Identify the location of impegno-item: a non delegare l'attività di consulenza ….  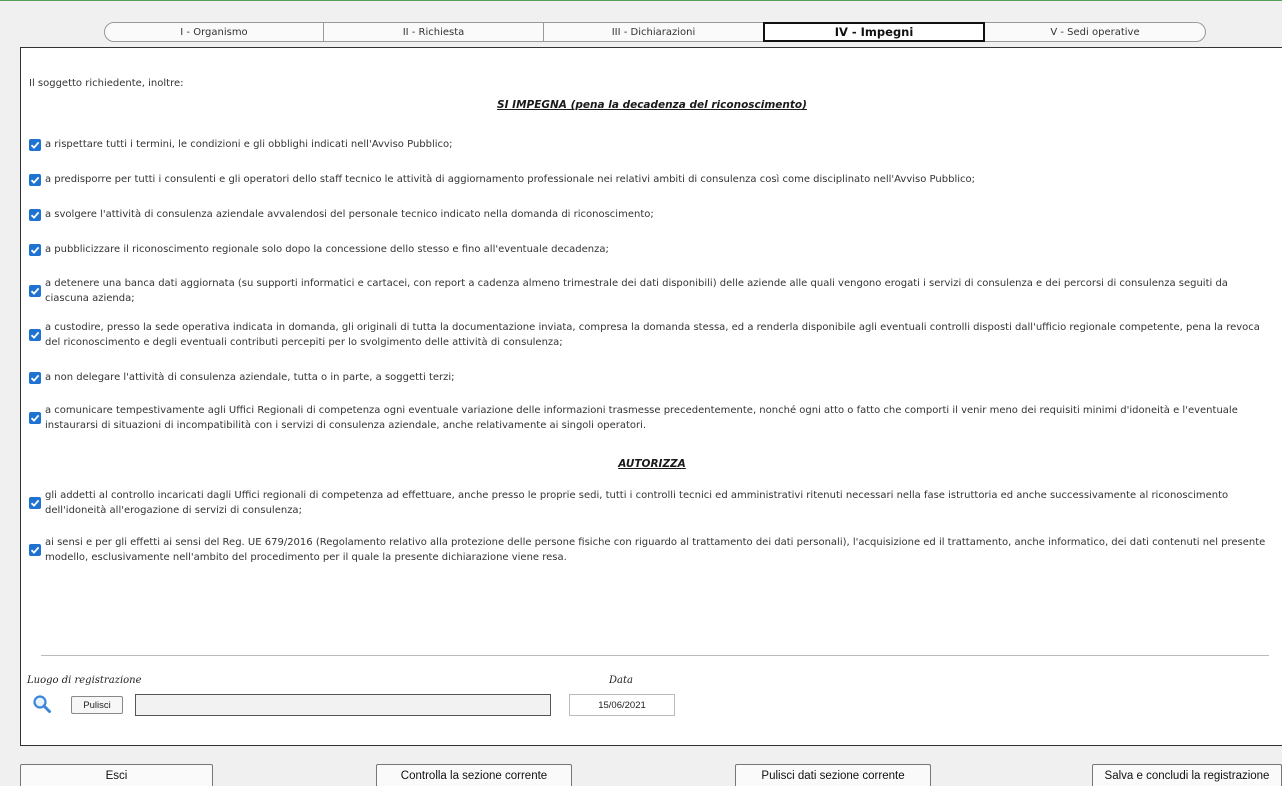
(649, 377).